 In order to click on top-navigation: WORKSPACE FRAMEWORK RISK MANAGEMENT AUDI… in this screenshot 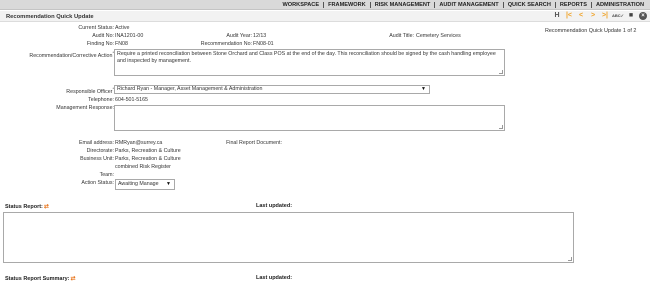, I will do `click(325, 5)`.